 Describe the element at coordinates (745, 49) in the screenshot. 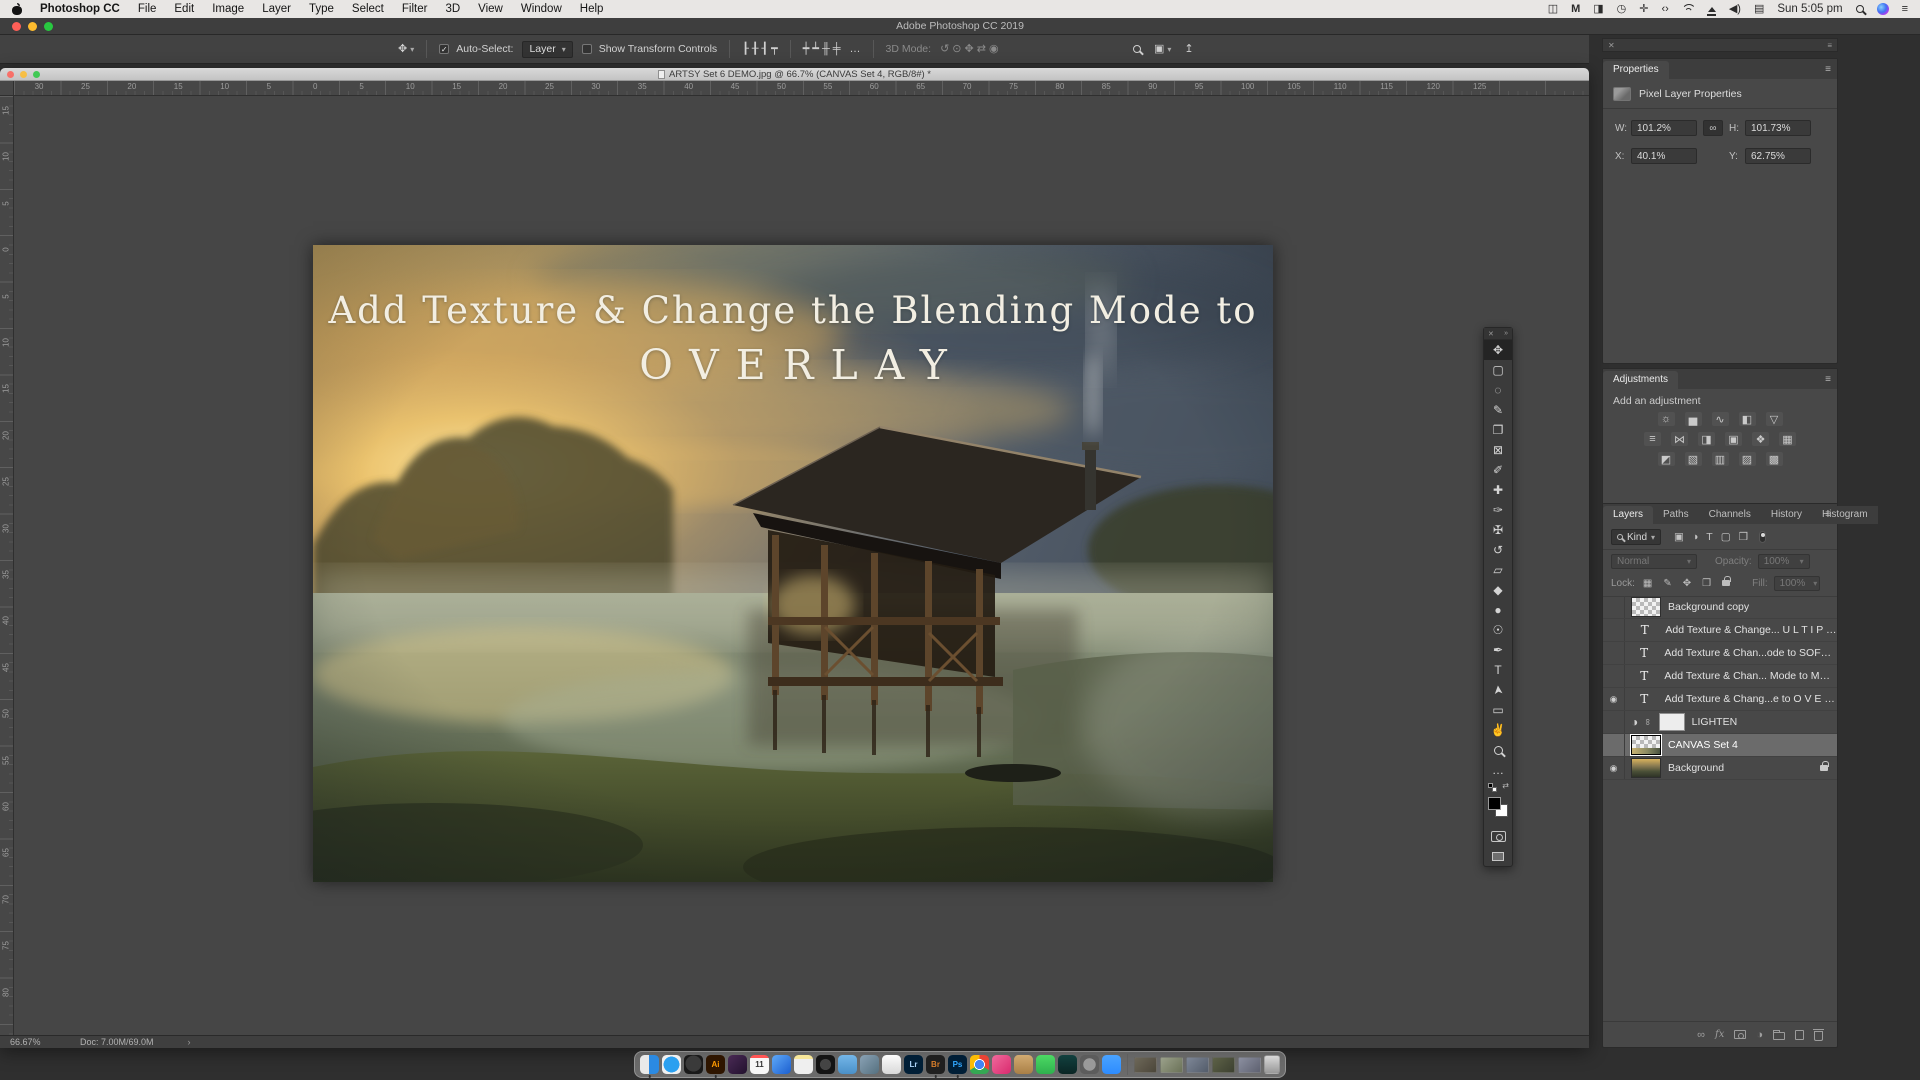

I see `align-left-icon: ┠` at that location.